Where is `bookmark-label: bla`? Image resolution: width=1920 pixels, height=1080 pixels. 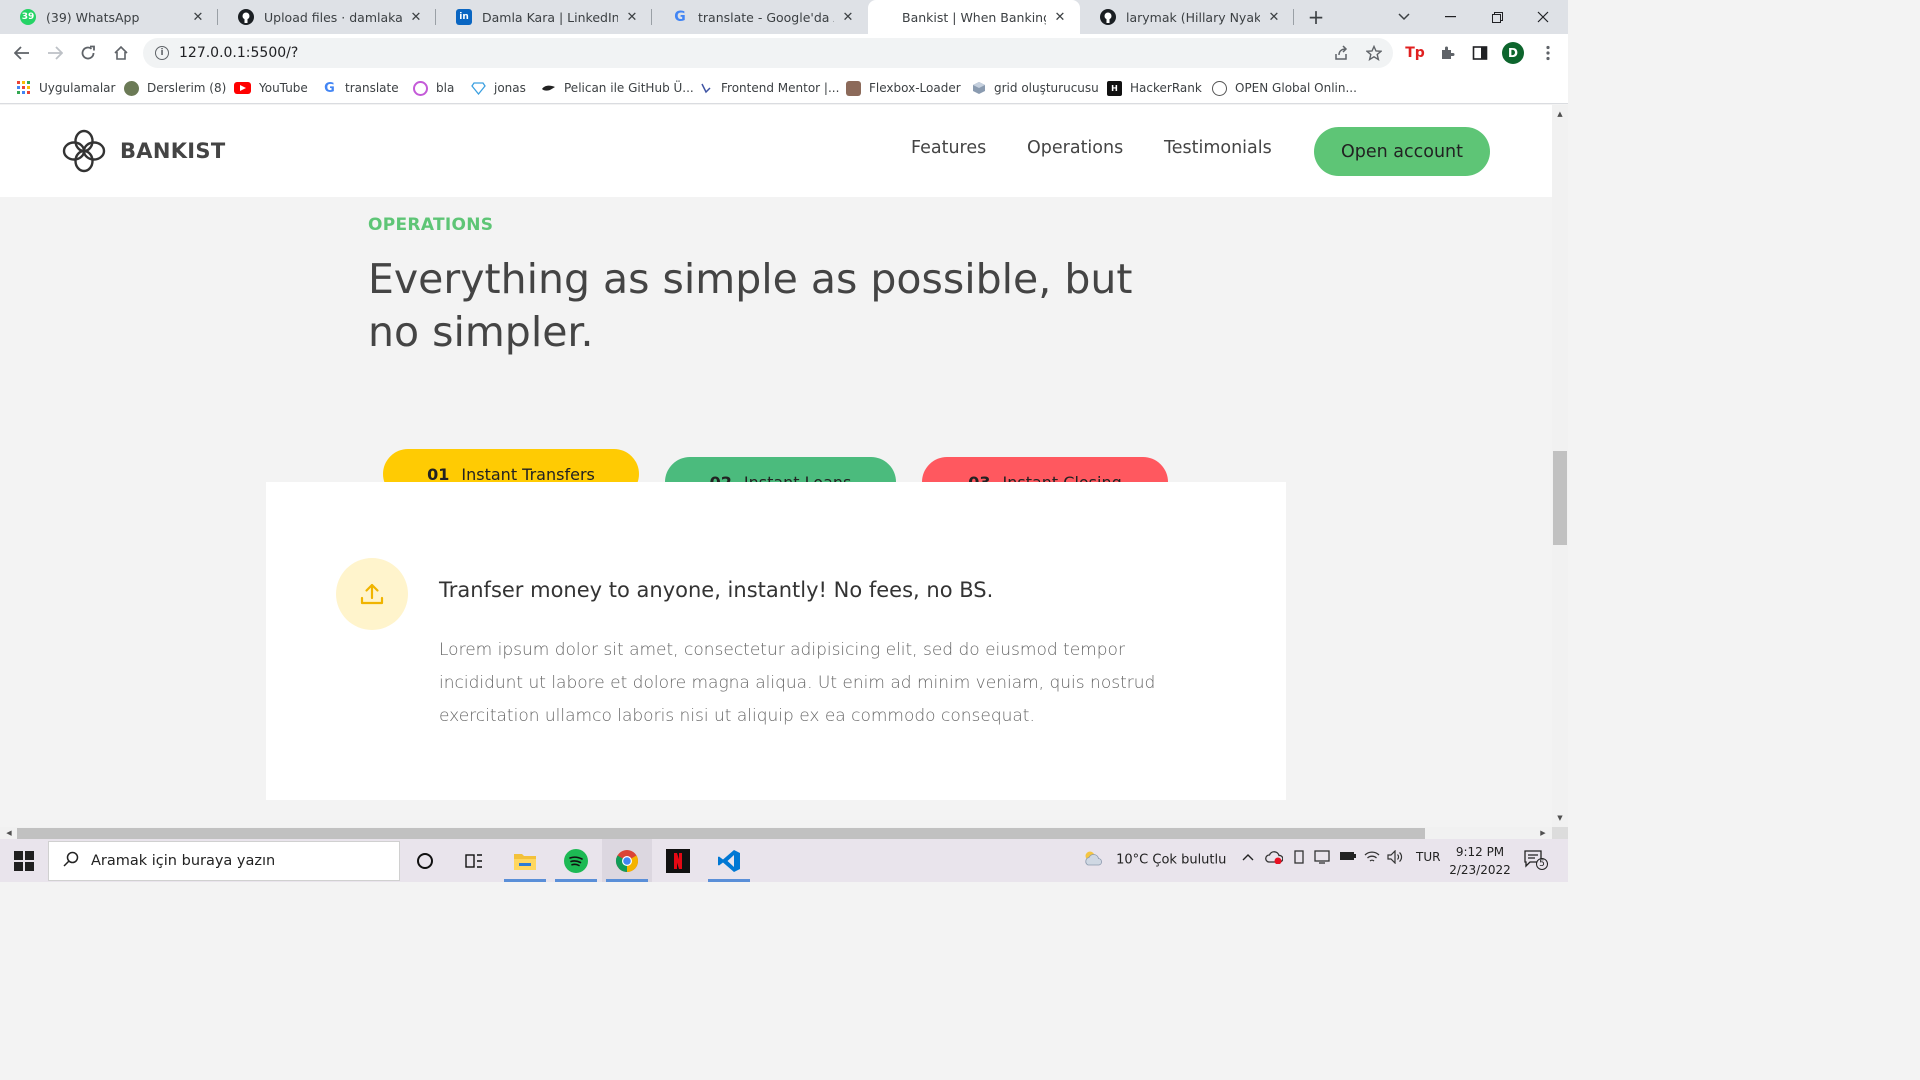
bookmark-label: bla is located at coordinates (445, 88).